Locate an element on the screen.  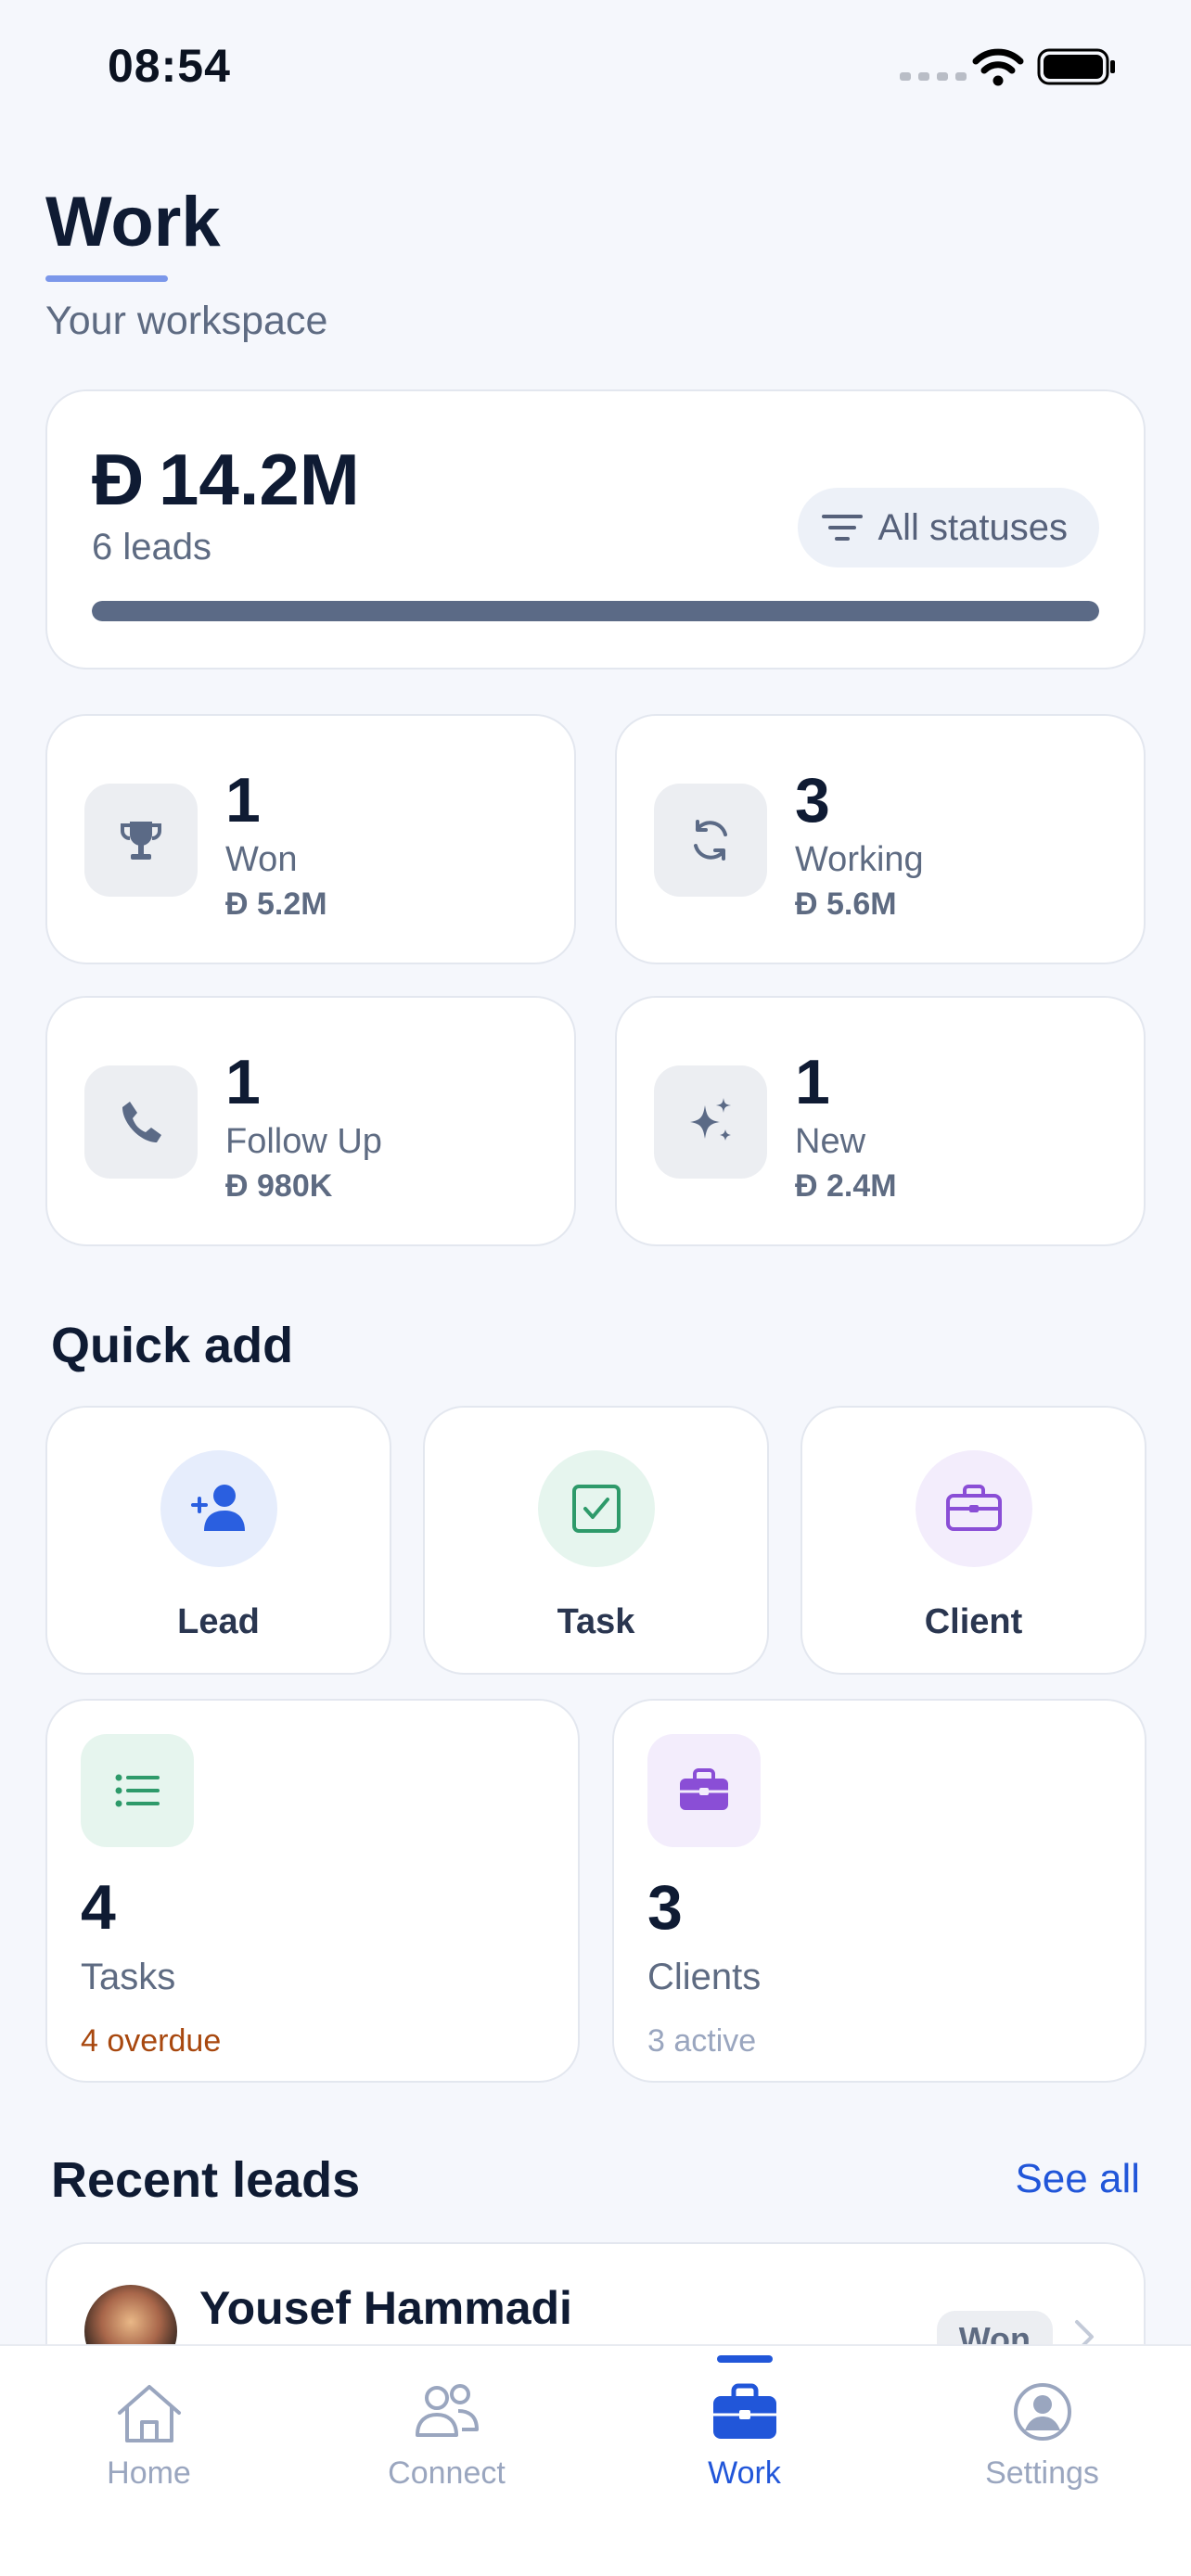
recent-leads-title: Recent leads is located at coordinates (206, 2180).